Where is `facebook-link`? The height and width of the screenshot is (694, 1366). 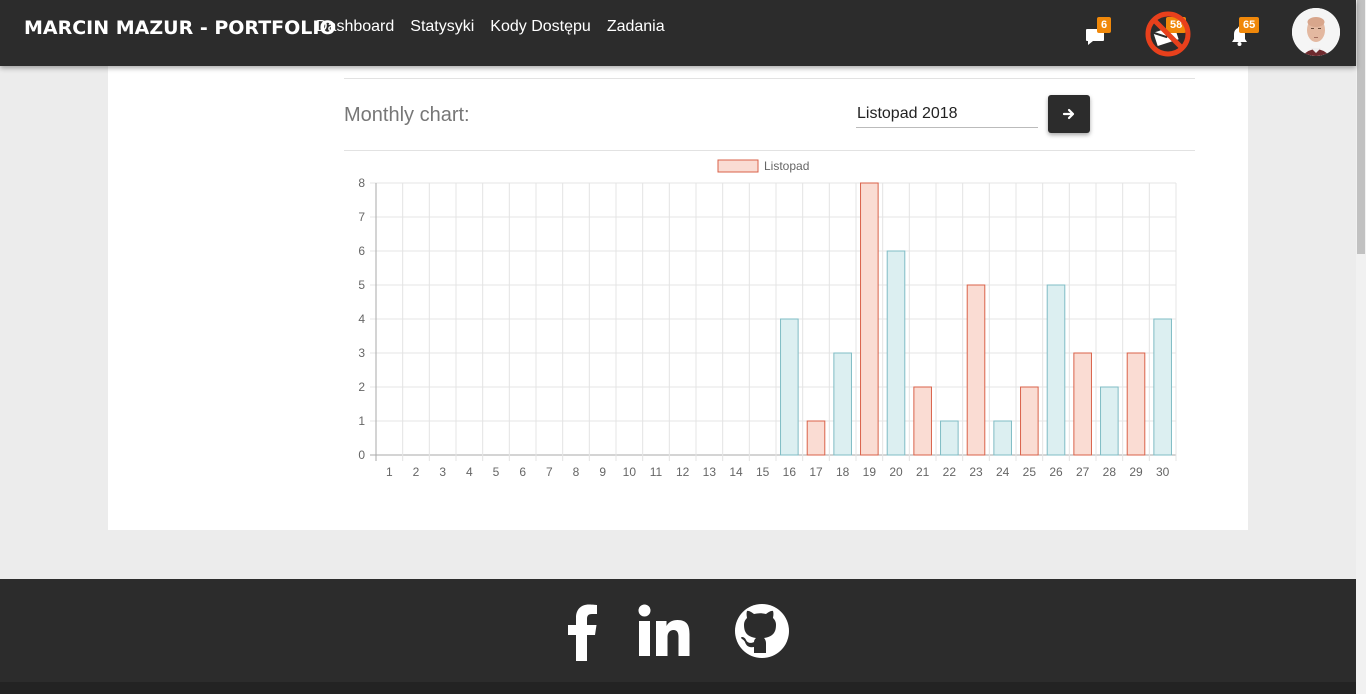
facebook-link is located at coordinates (582, 631).